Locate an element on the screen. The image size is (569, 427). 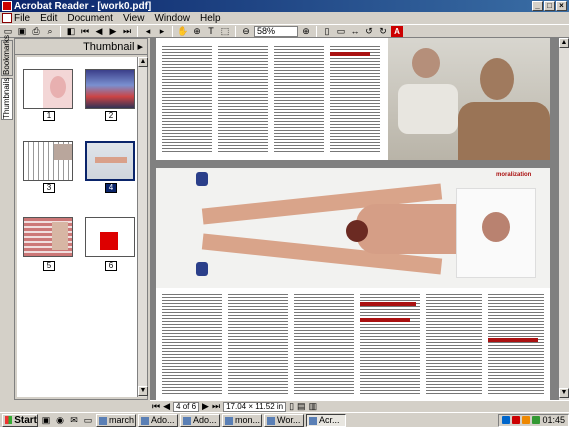
adobe-logo-icon: A is located at coordinates (397, 31).